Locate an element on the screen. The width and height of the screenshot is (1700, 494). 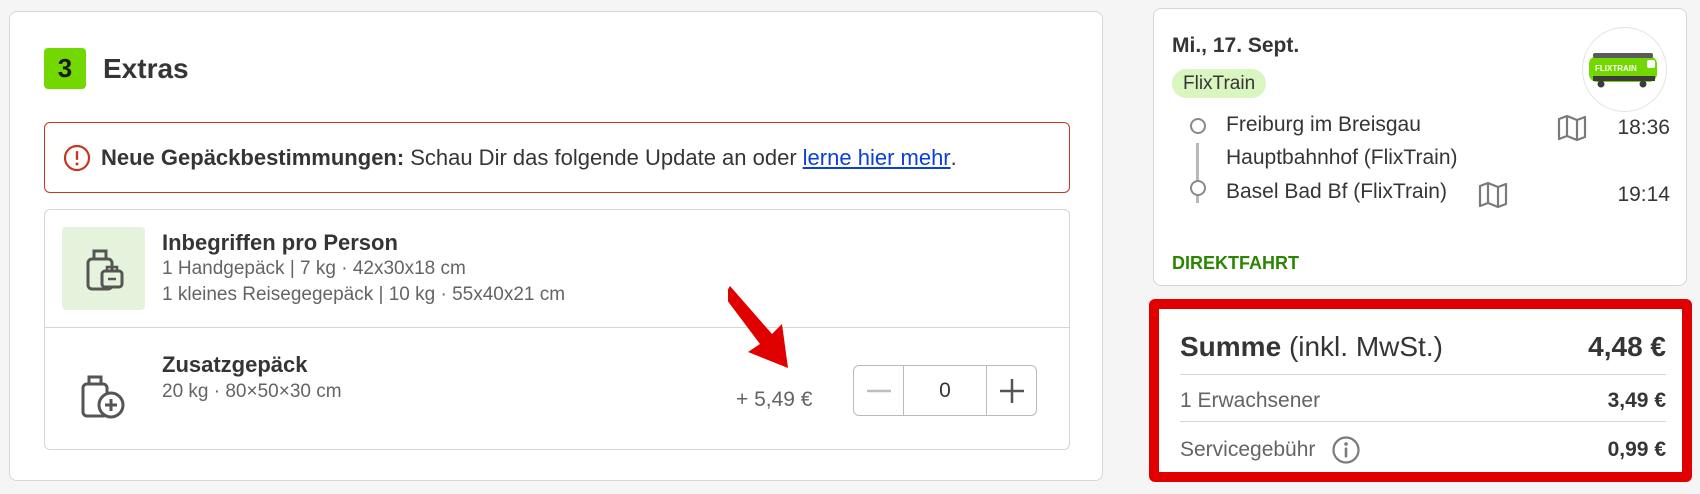
quantity-stepper: 0 is located at coordinates (945, 390).